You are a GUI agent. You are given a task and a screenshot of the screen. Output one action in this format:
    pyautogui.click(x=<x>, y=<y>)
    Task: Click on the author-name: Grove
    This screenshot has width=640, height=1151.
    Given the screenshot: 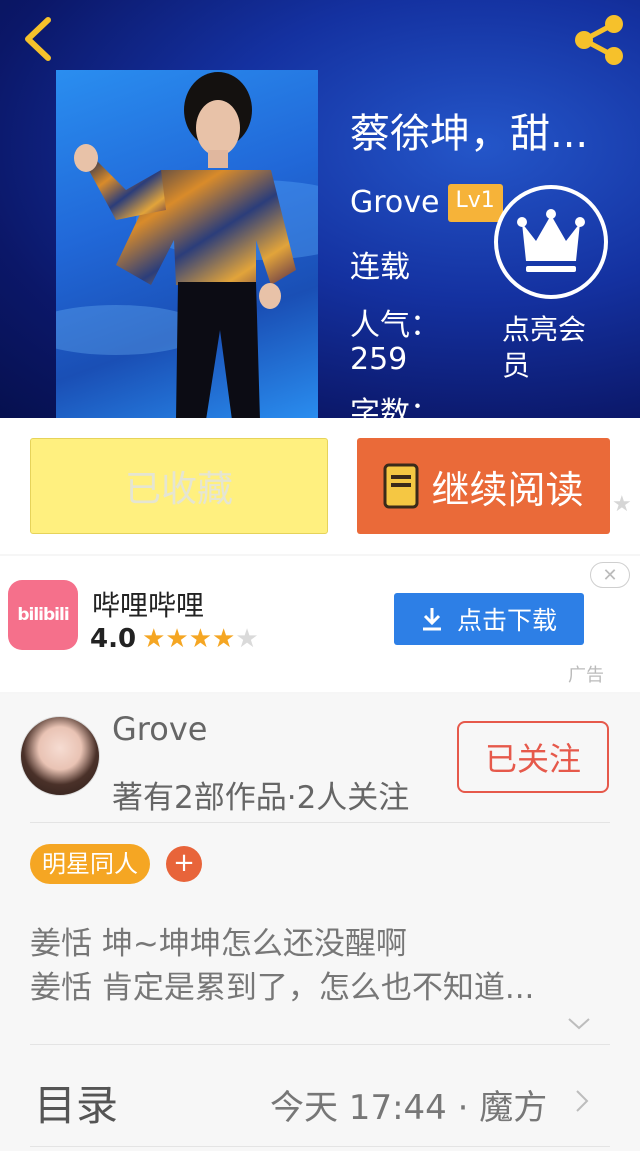 What is the action you would take?
    pyautogui.click(x=395, y=203)
    